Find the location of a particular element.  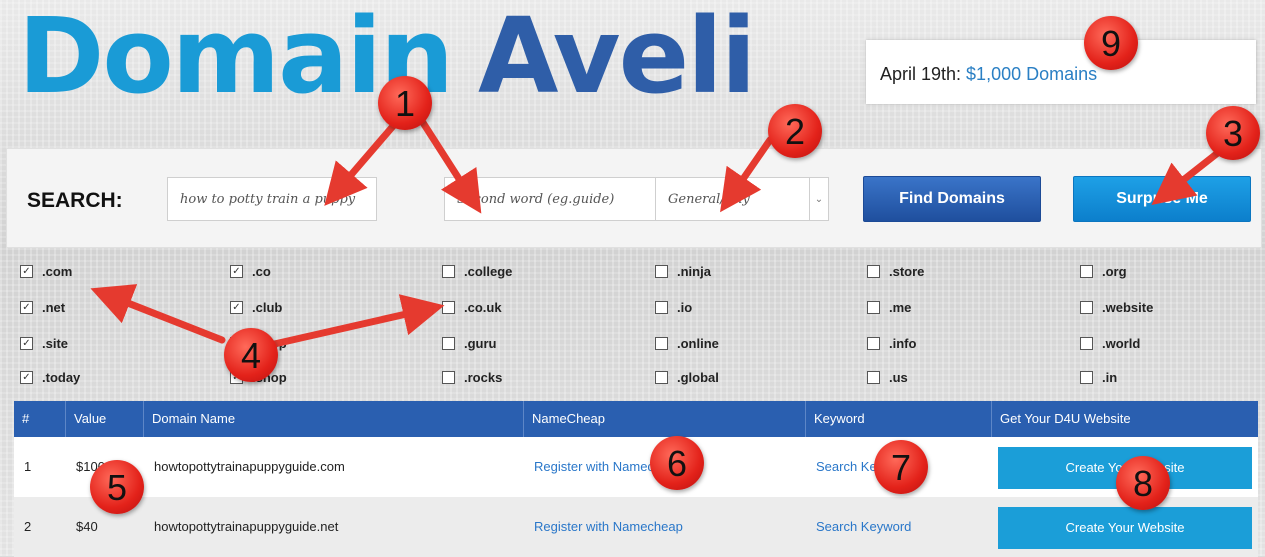

arrow-1a is located at coordinates (364, 160).